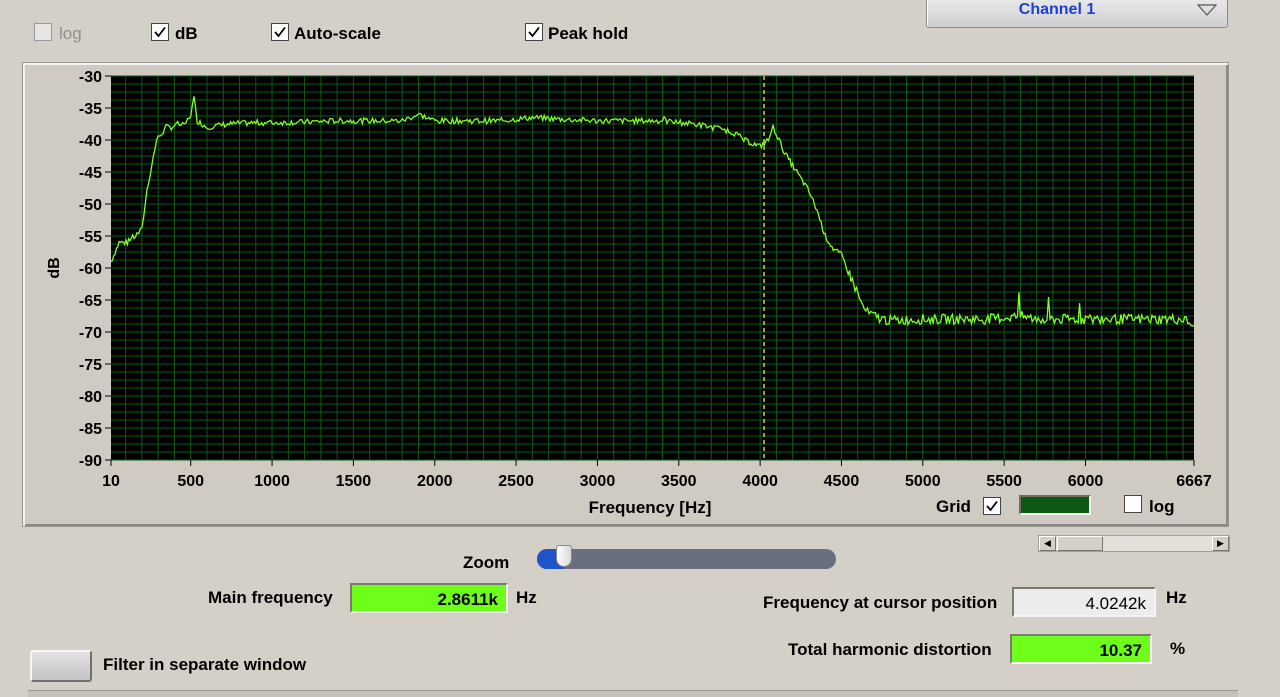 The image size is (1280, 697). What do you see at coordinates (1194, 481) in the screenshot?
I see `x-tick-label: 6667` at bounding box center [1194, 481].